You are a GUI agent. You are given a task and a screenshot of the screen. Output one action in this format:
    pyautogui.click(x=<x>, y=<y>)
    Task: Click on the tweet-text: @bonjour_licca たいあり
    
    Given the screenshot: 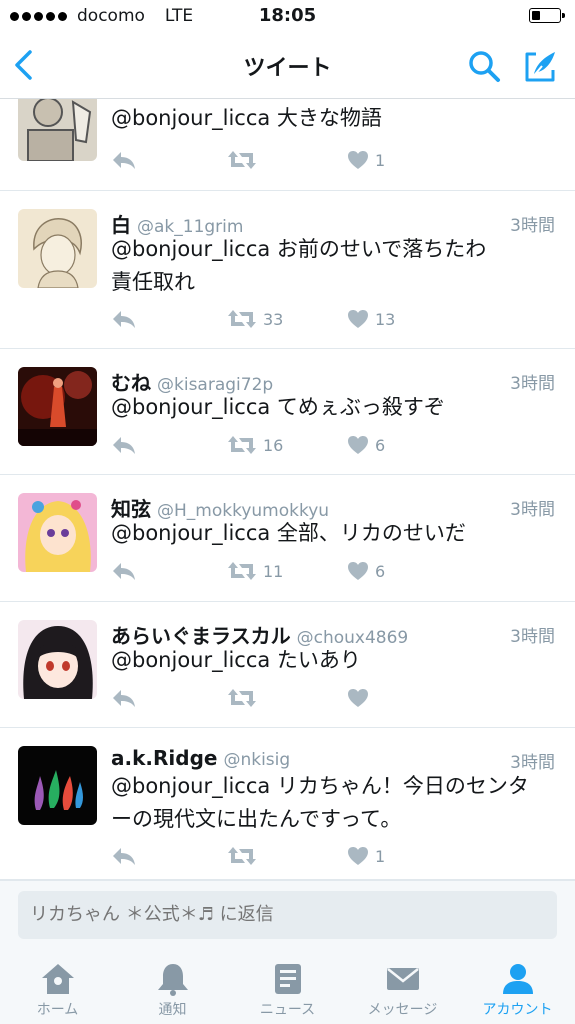 What is the action you would take?
    pyautogui.click(x=236, y=660)
    